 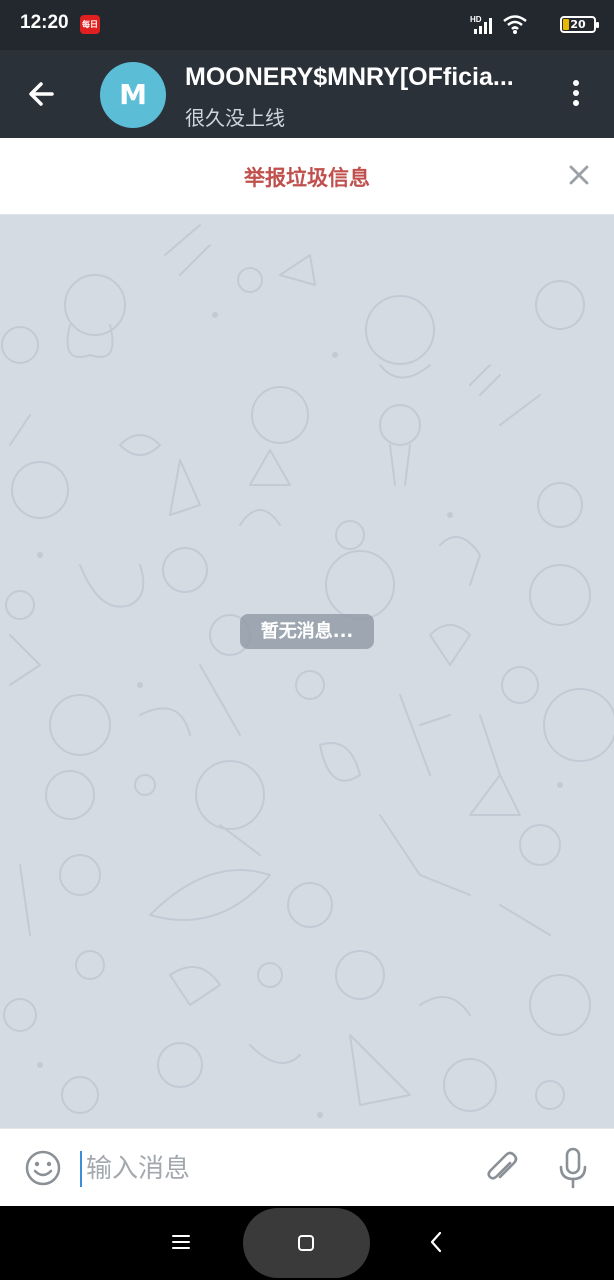 What do you see at coordinates (476, 19) in the screenshot?
I see `svg-text: HD` at bounding box center [476, 19].